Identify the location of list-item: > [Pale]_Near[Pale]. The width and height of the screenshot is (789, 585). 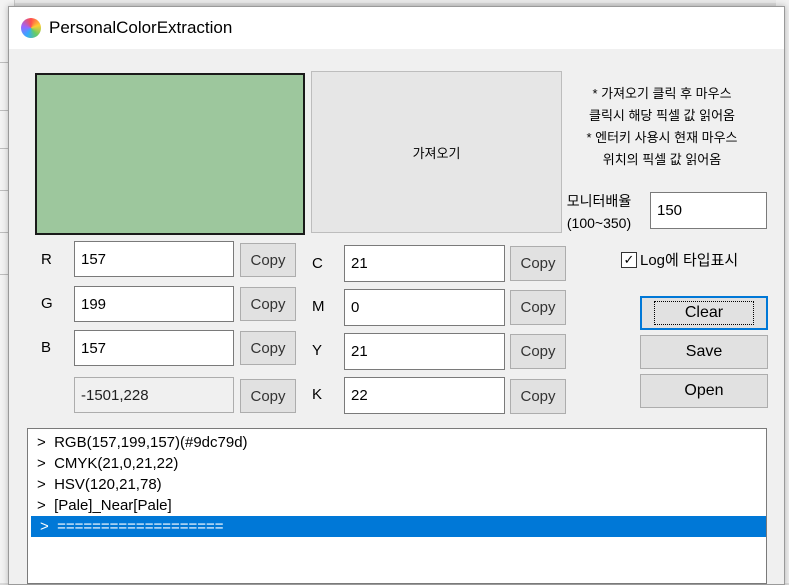
(397, 505).